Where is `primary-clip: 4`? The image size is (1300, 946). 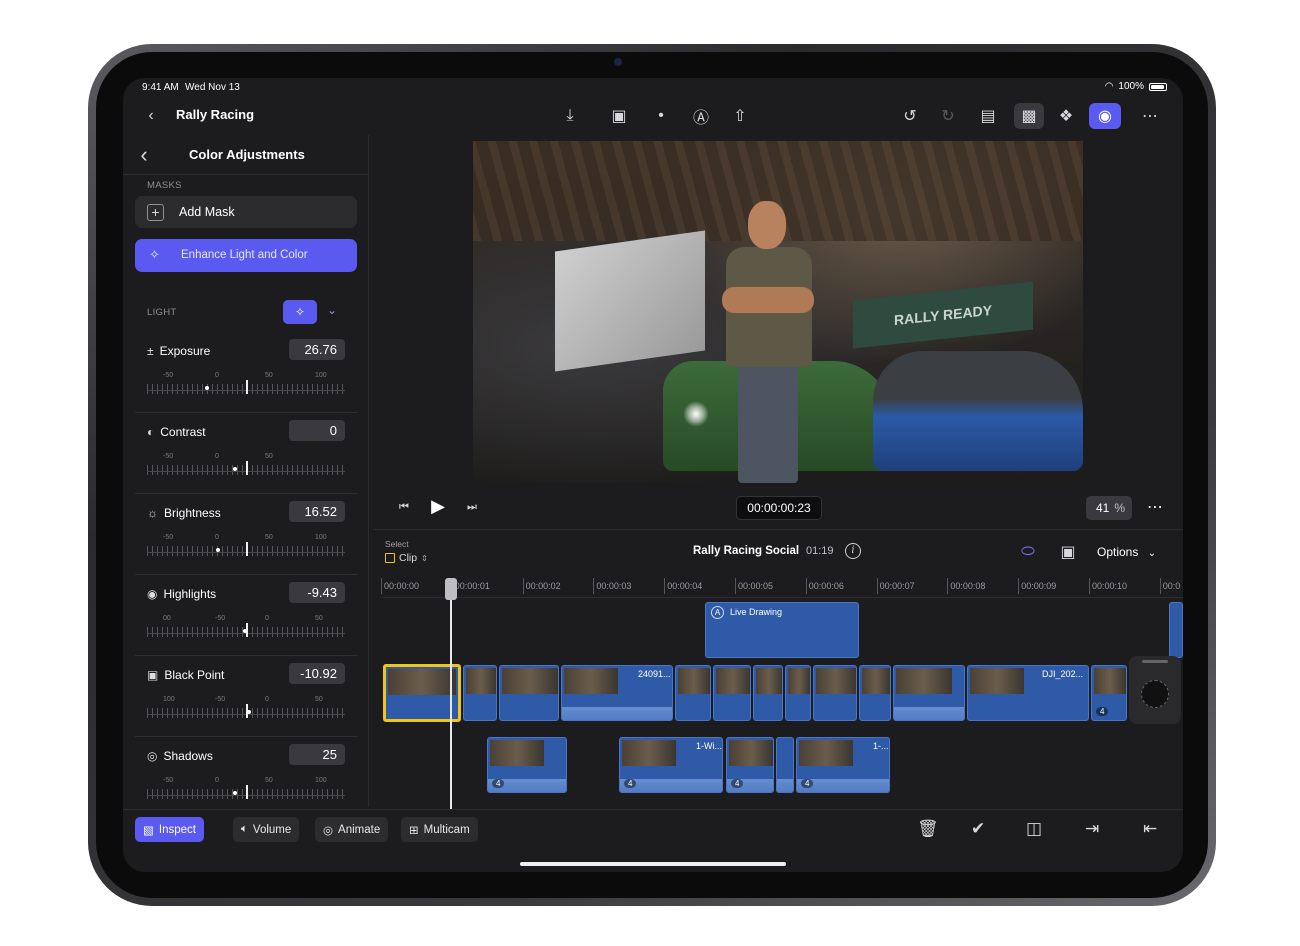 primary-clip: 4 is located at coordinates (1109, 693).